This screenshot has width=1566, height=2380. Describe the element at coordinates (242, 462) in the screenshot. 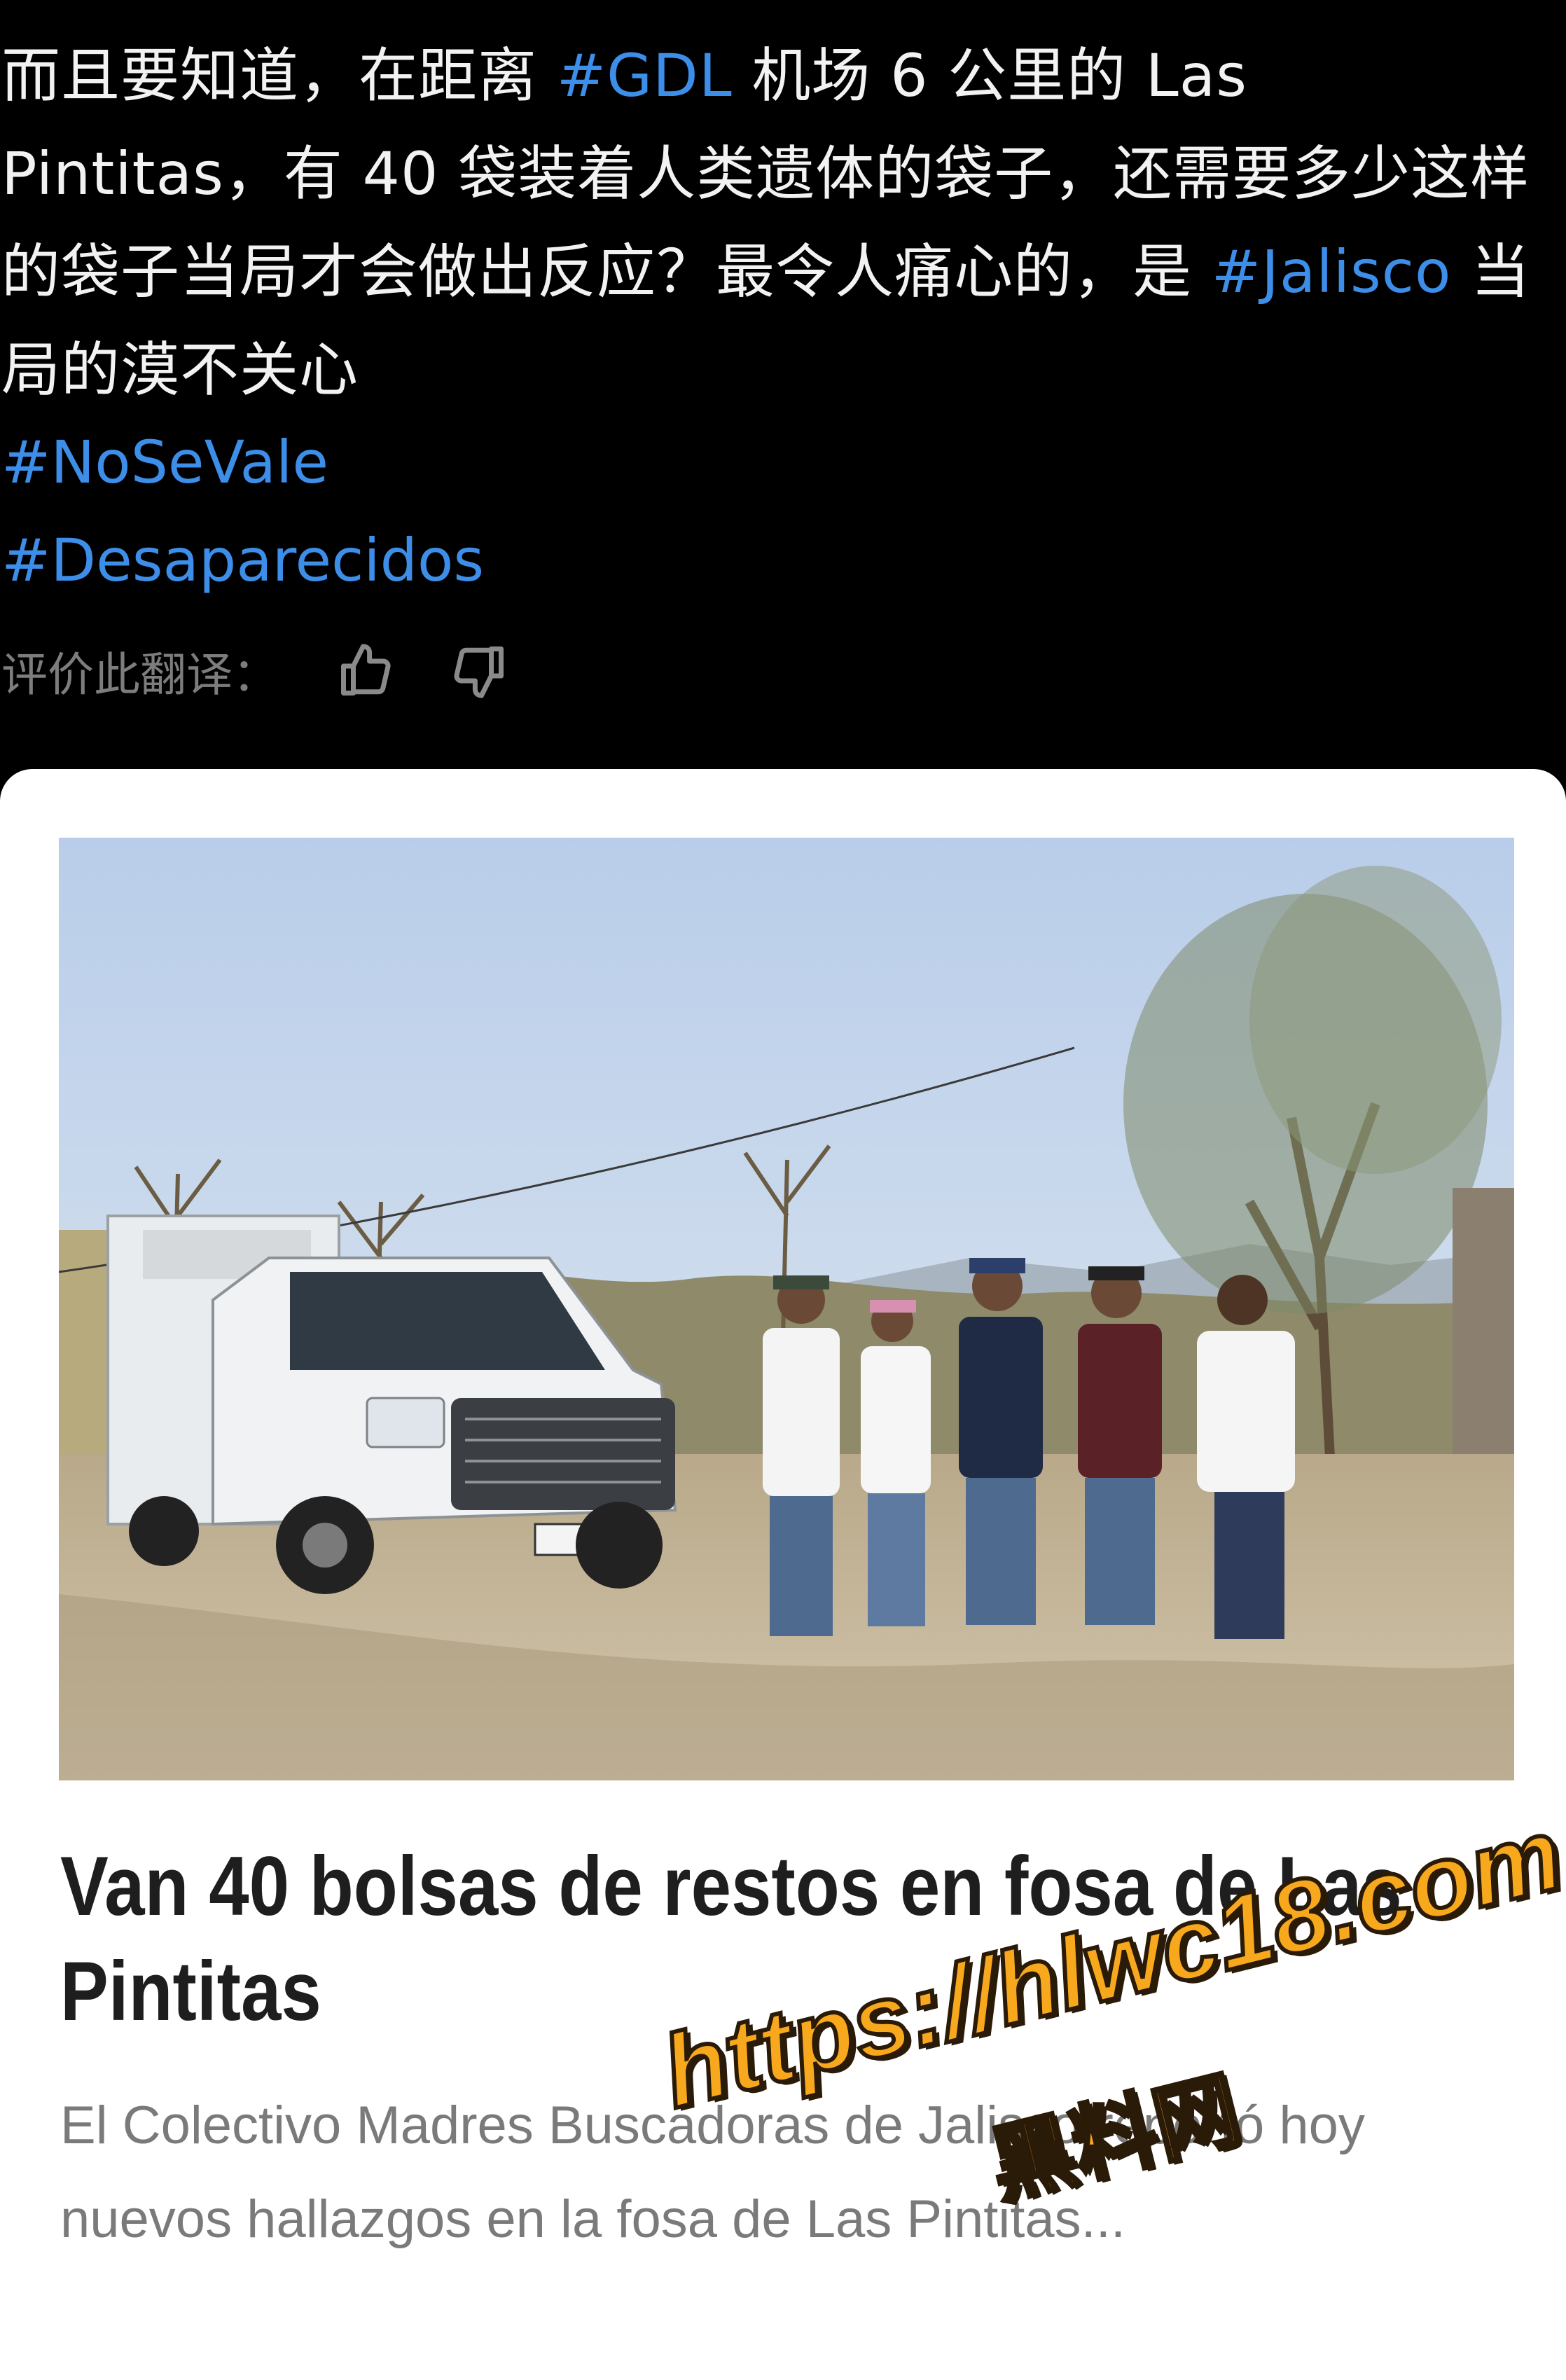

I see `hashtag-nosevale: #NoSeVale` at that location.